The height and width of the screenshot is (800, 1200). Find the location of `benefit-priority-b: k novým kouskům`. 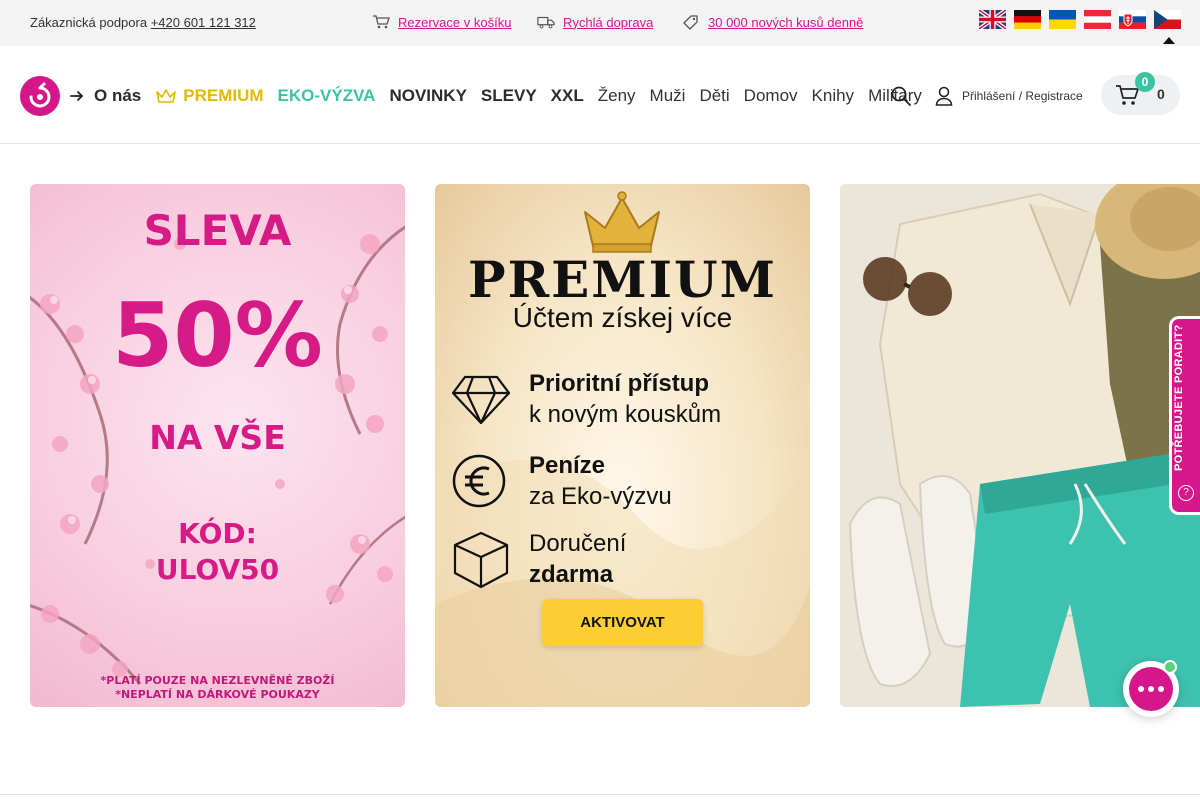

benefit-priority-b: k novým kouskům is located at coordinates (625, 414).